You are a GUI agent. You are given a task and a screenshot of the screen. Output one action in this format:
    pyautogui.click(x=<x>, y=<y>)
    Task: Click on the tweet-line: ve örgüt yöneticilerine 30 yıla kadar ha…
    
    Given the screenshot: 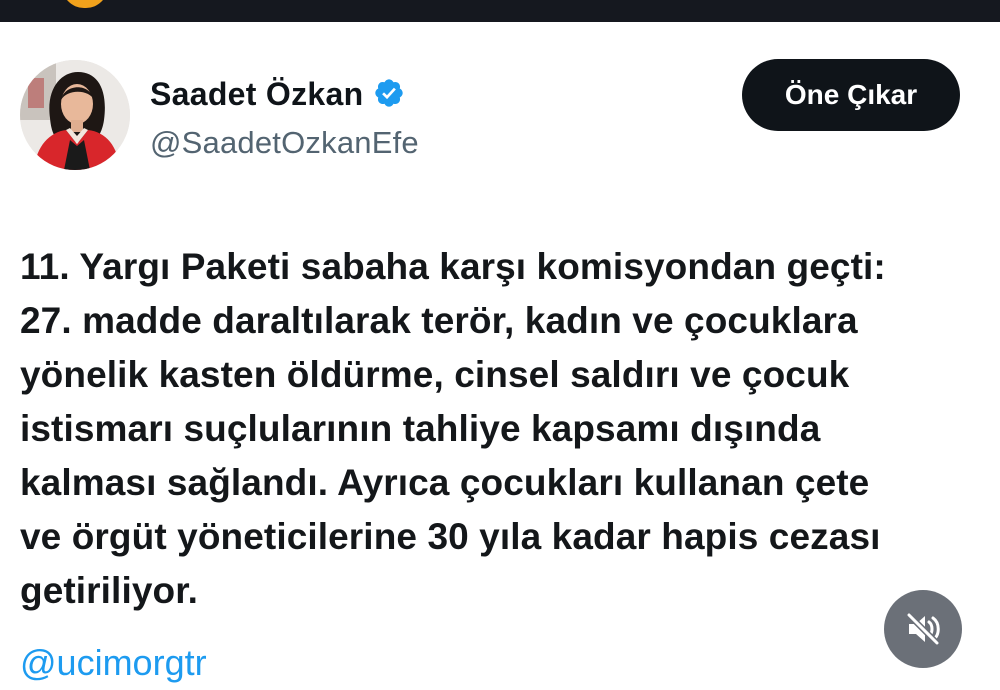 What is the action you would take?
    pyautogui.click(x=450, y=536)
    